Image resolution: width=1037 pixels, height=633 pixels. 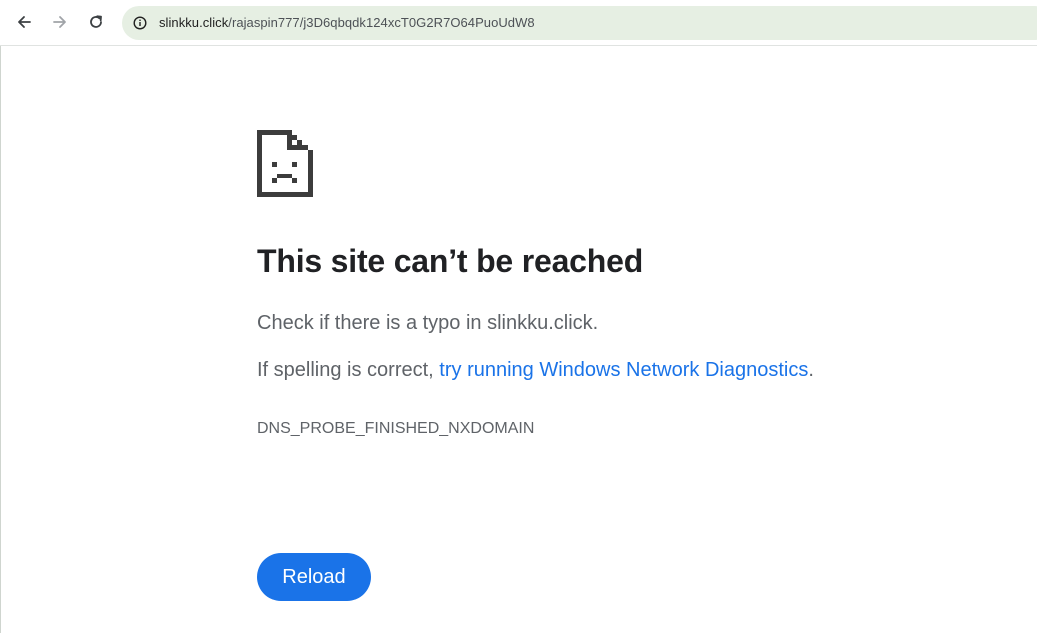 What do you see at coordinates (314, 577) in the screenshot?
I see `reload-button: Reload` at bounding box center [314, 577].